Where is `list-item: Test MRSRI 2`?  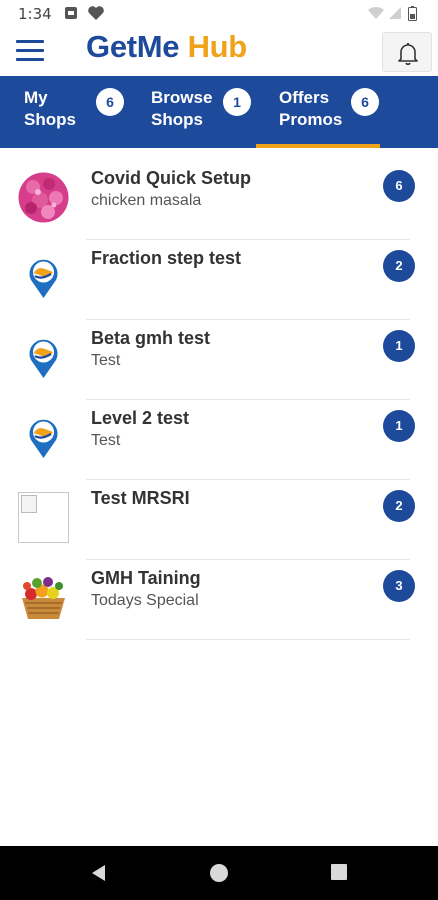
list-item: Test MRSRI 2 is located at coordinates (219, 520).